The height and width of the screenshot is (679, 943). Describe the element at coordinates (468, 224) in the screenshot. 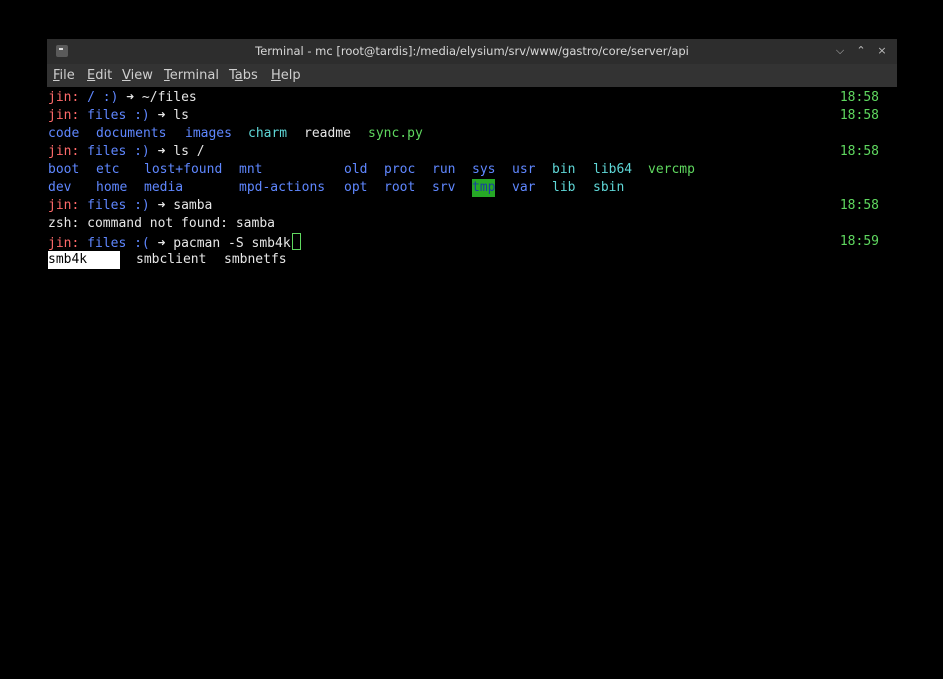

I see `terminal-line: zsh: command not found: samba` at that location.